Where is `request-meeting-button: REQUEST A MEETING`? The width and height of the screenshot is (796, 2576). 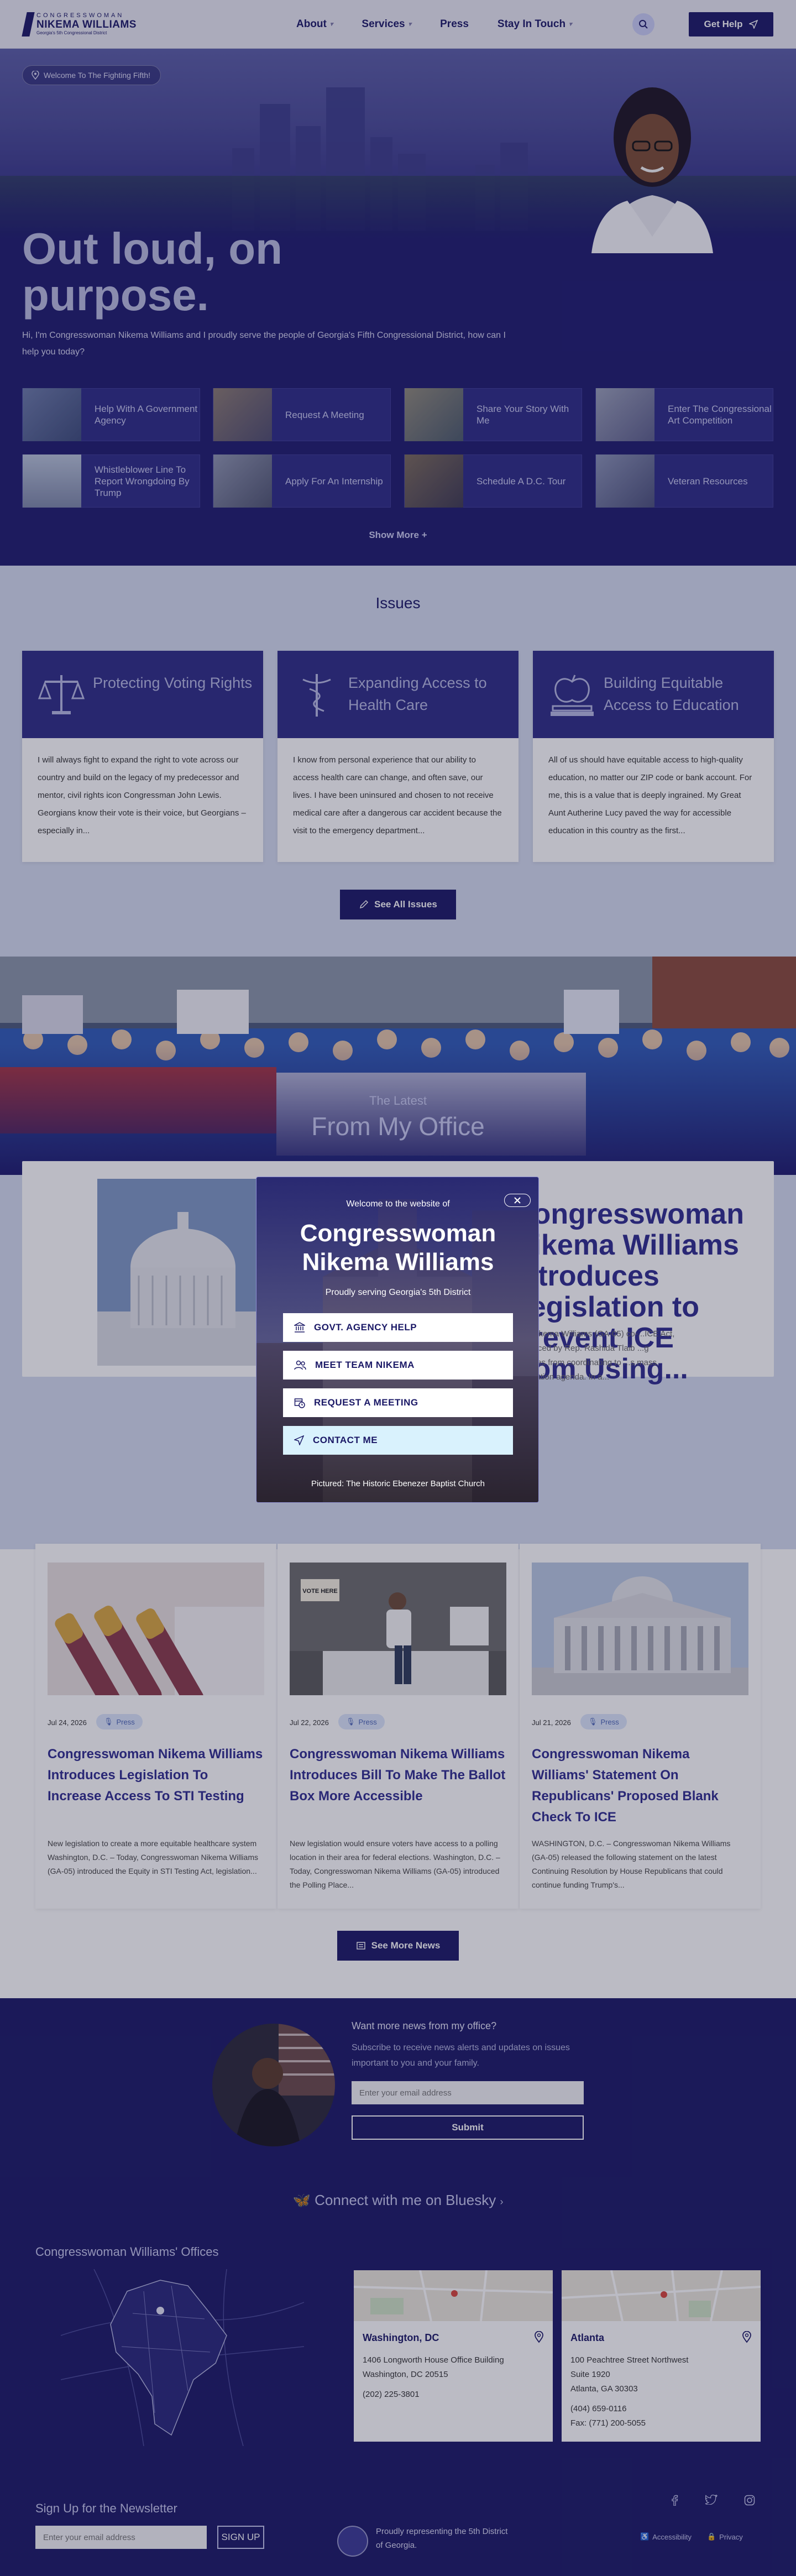
request-meeting-button: REQUEST A MEETING is located at coordinates (398, 1402).